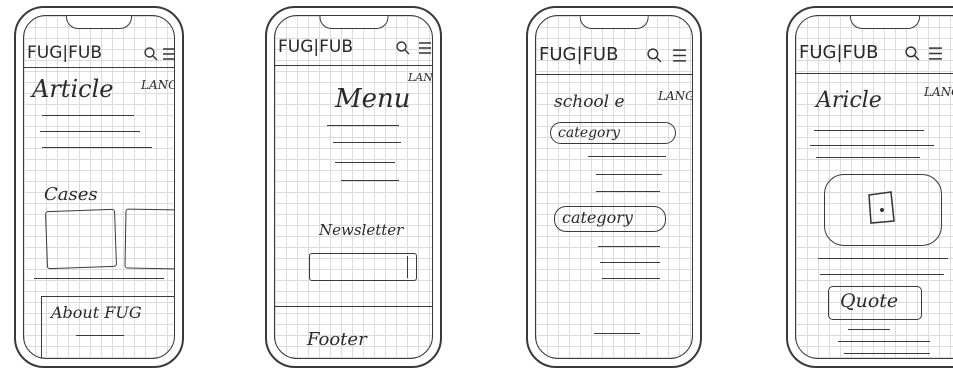  What do you see at coordinates (363, 267) in the screenshot?
I see `newsletter-input` at bounding box center [363, 267].